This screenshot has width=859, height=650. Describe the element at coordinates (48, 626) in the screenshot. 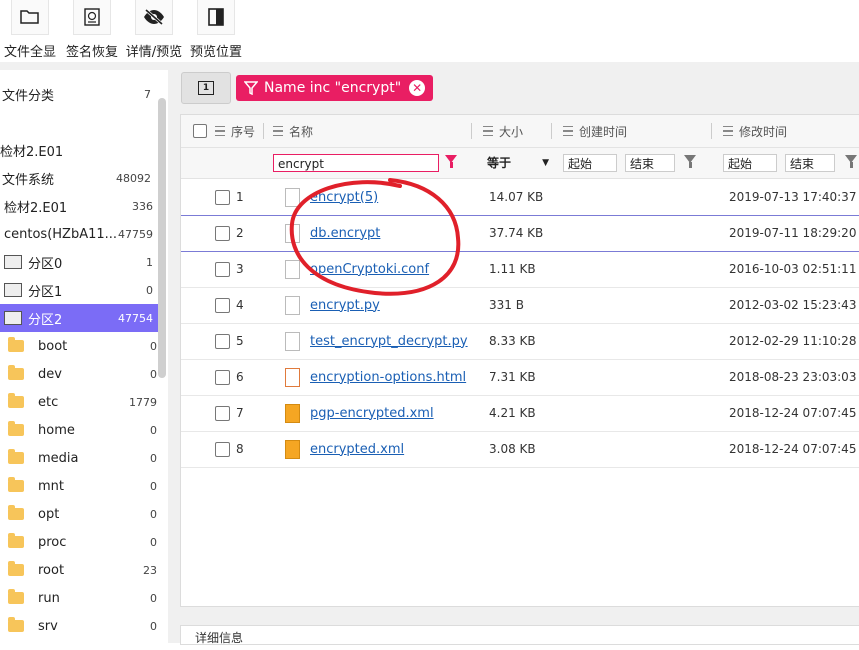

I see `sidebar-item-label: srv` at that location.